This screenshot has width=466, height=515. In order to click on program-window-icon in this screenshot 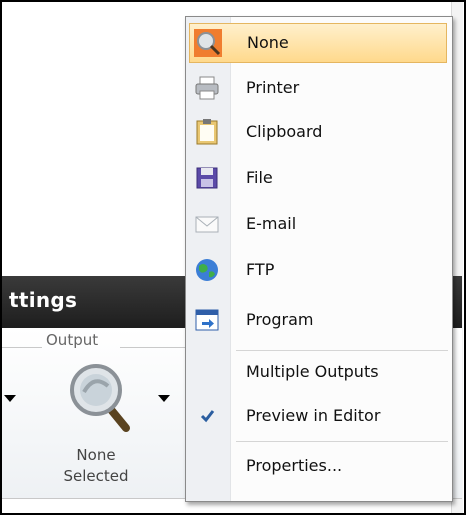, I will do `click(207, 320)`.